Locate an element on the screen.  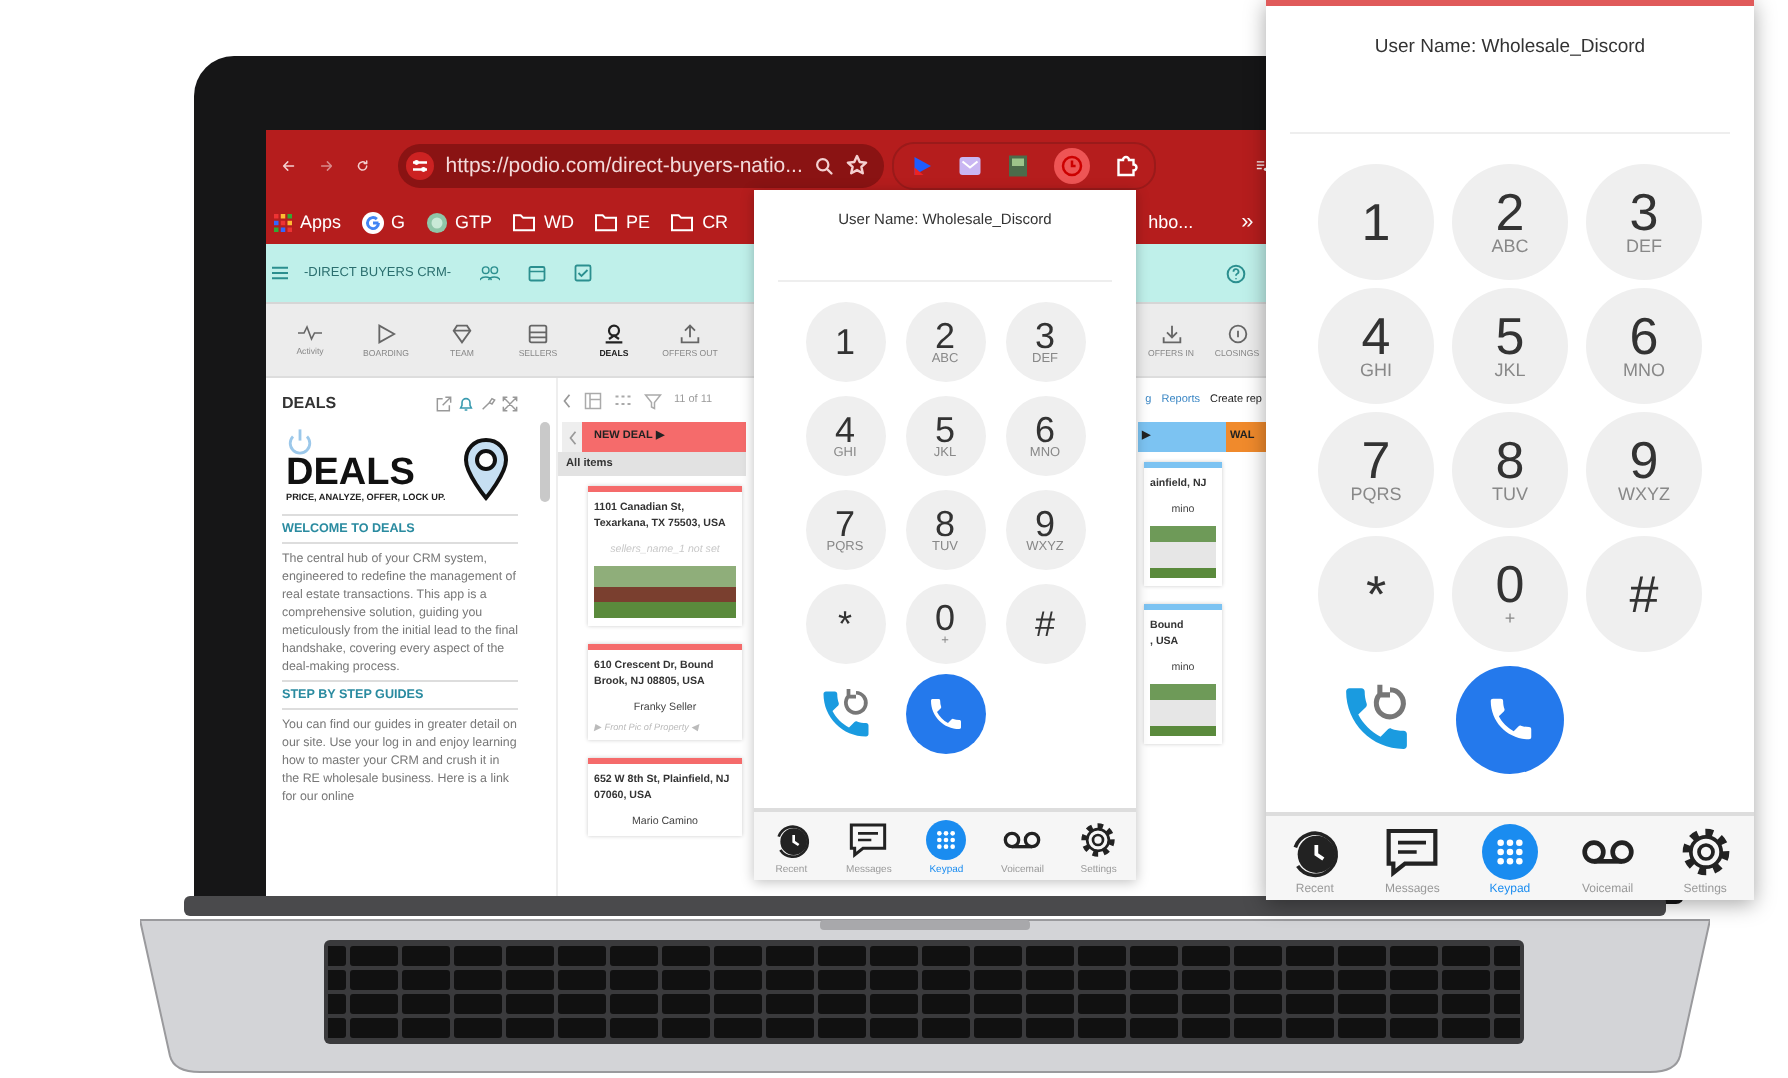
people-icon is located at coordinates (489, 273).